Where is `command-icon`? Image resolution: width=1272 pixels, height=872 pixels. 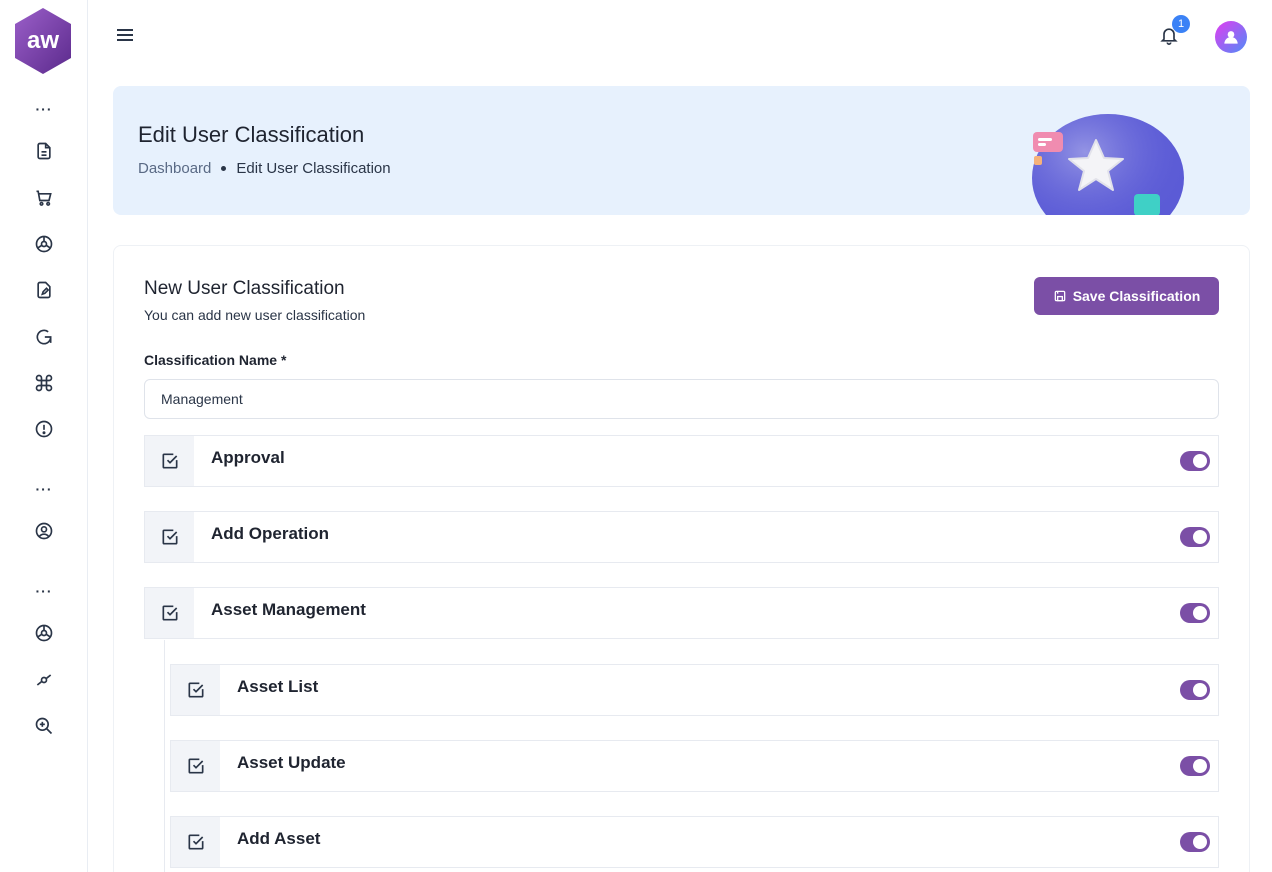 command-icon is located at coordinates (44, 383).